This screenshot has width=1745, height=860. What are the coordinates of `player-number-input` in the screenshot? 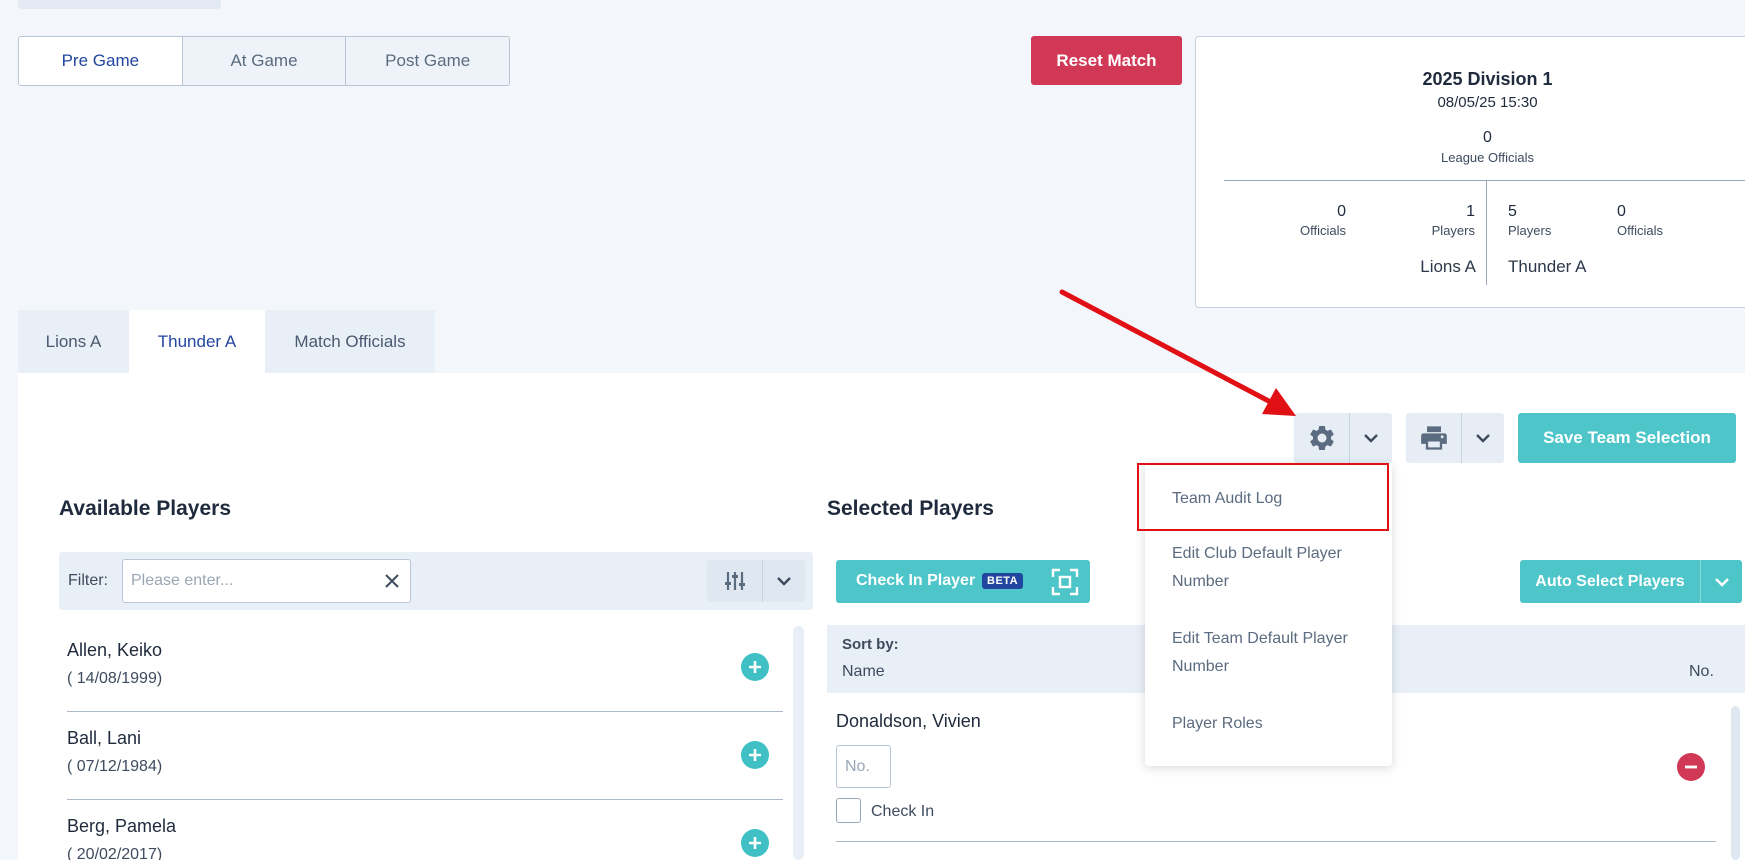 It's located at (863, 766).